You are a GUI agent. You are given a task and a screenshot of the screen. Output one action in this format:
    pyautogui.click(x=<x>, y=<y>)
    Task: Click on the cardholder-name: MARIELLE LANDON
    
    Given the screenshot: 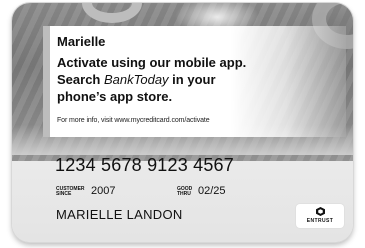 What is the action you would take?
    pyautogui.click(x=119, y=214)
    